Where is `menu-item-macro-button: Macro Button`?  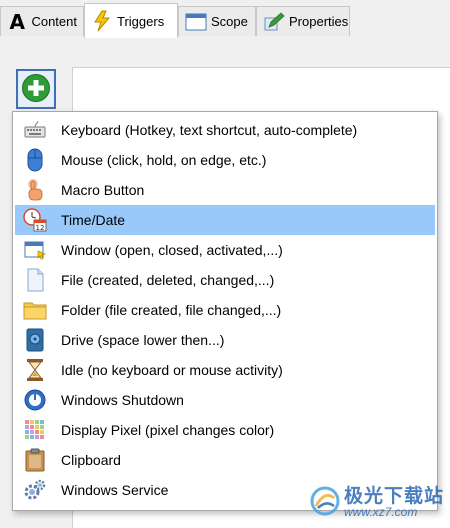 menu-item-macro-button: Macro Button is located at coordinates (225, 190).